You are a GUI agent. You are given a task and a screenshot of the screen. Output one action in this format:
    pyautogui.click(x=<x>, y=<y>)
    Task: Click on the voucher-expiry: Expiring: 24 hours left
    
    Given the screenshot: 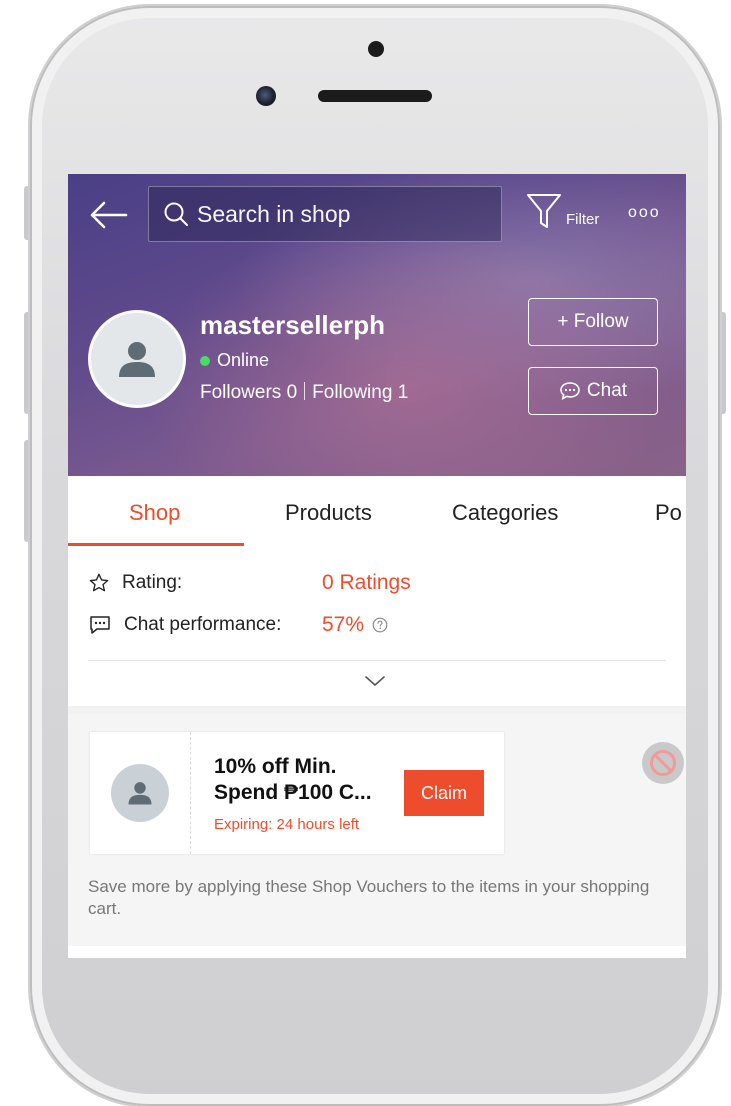 What is the action you would take?
    pyautogui.click(x=287, y=824)
    